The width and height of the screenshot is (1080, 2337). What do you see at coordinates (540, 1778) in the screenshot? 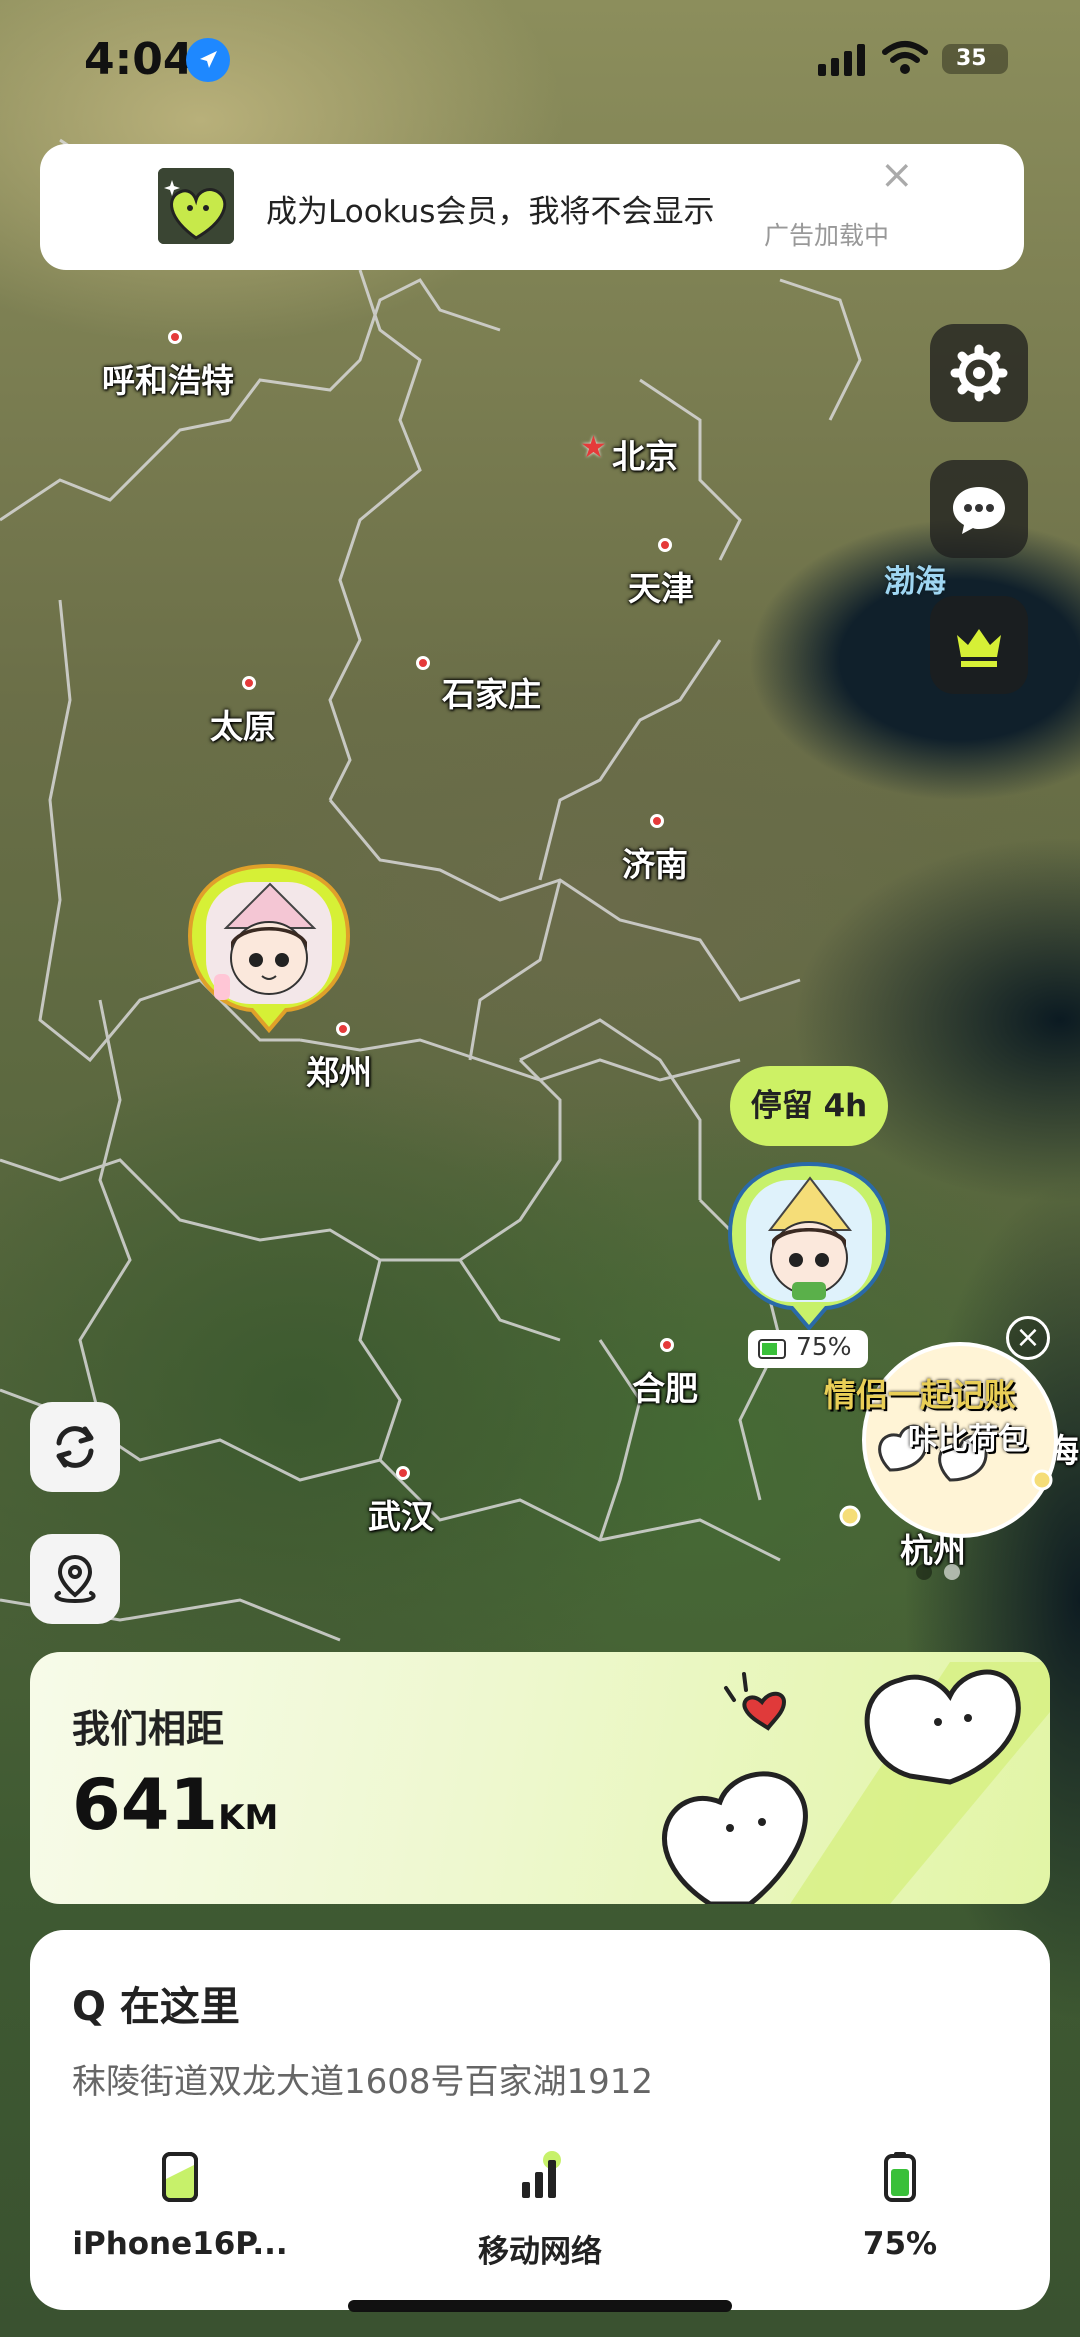
I see `distance-card: 我们相距 641KM` at bounding box center [540, 1778].